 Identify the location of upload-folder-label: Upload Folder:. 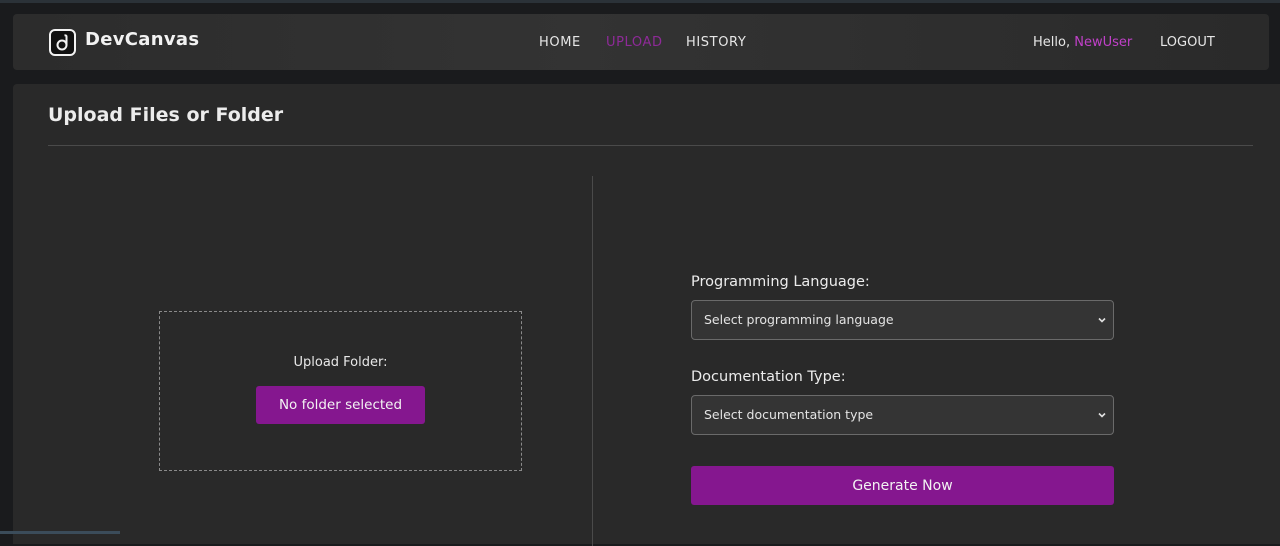
(340, 362).